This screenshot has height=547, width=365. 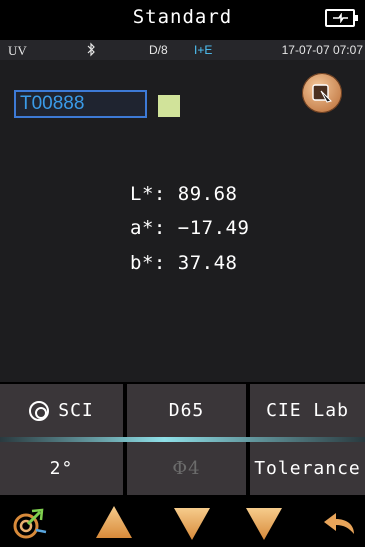 What do you see at coordinates (17, 50) in the screenshot?
I see `light-source-label: UV` at bounding box center [17, 50].